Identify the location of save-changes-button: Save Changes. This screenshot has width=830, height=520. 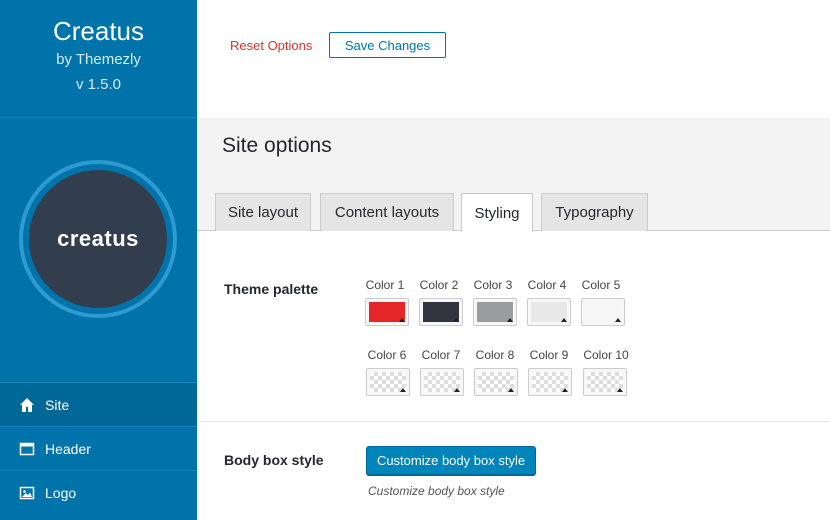
(387, 45).